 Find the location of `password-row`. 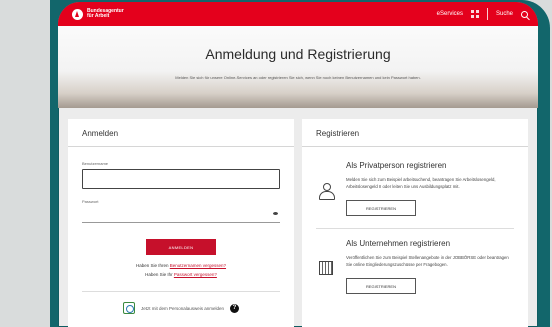

password-row is located at coordinates (181, 216).